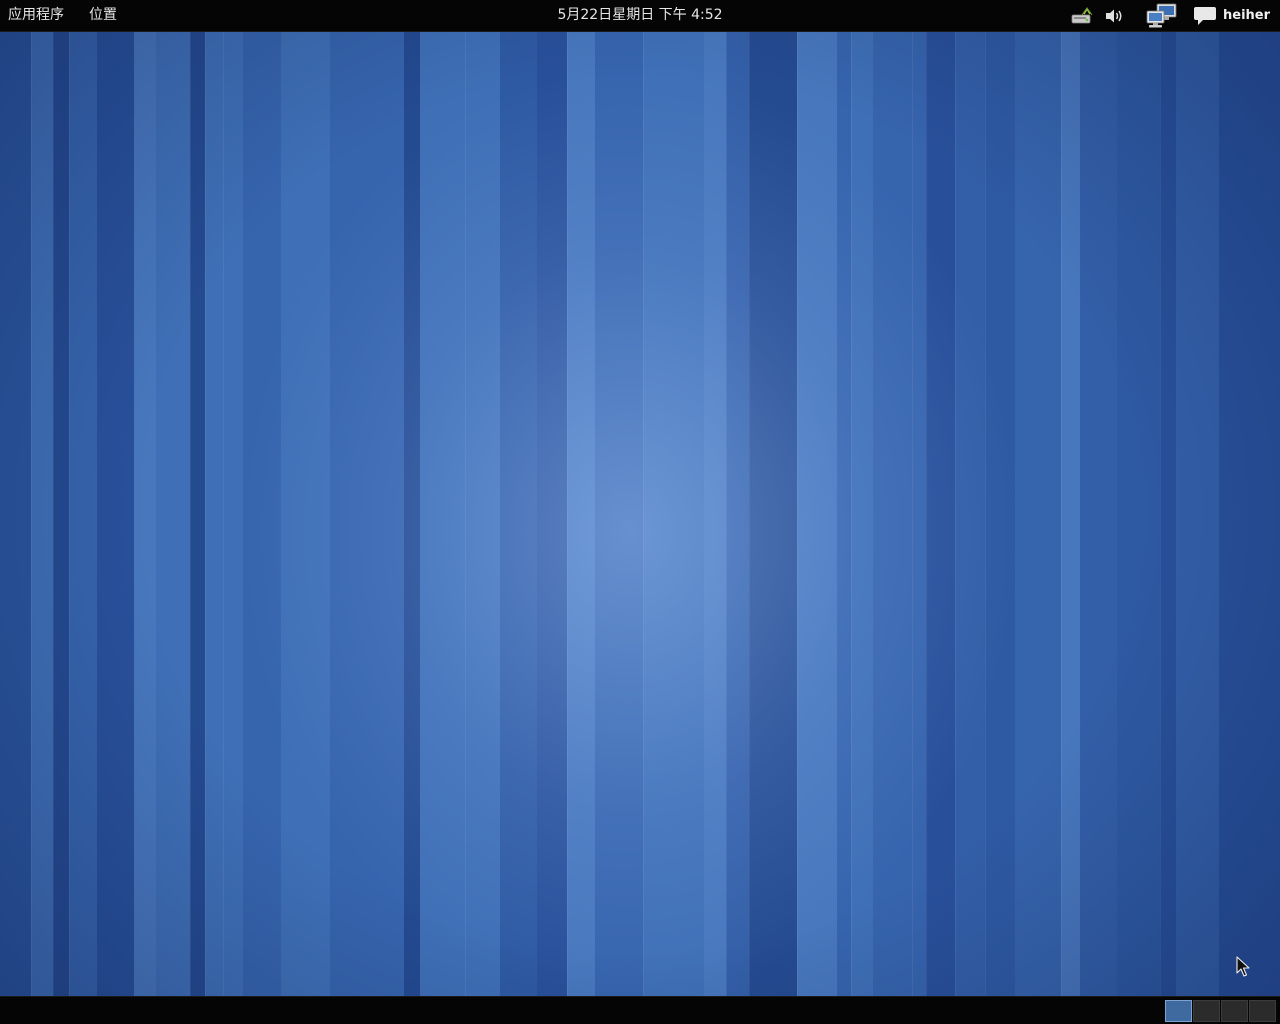  What do you see at coordinates (36, 15) in the screenshot?
I see `applications-menu: 应用程序` at bounding box center [36, 15].